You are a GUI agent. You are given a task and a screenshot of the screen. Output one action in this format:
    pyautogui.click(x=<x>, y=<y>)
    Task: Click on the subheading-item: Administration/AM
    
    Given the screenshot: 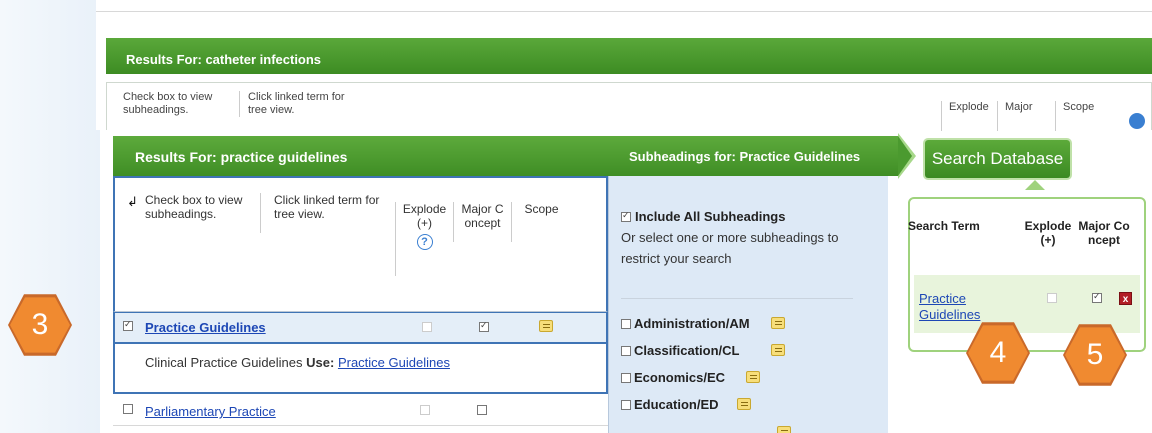 What is the action you would take?
    pyautogui.click(x=692, y=323)
    